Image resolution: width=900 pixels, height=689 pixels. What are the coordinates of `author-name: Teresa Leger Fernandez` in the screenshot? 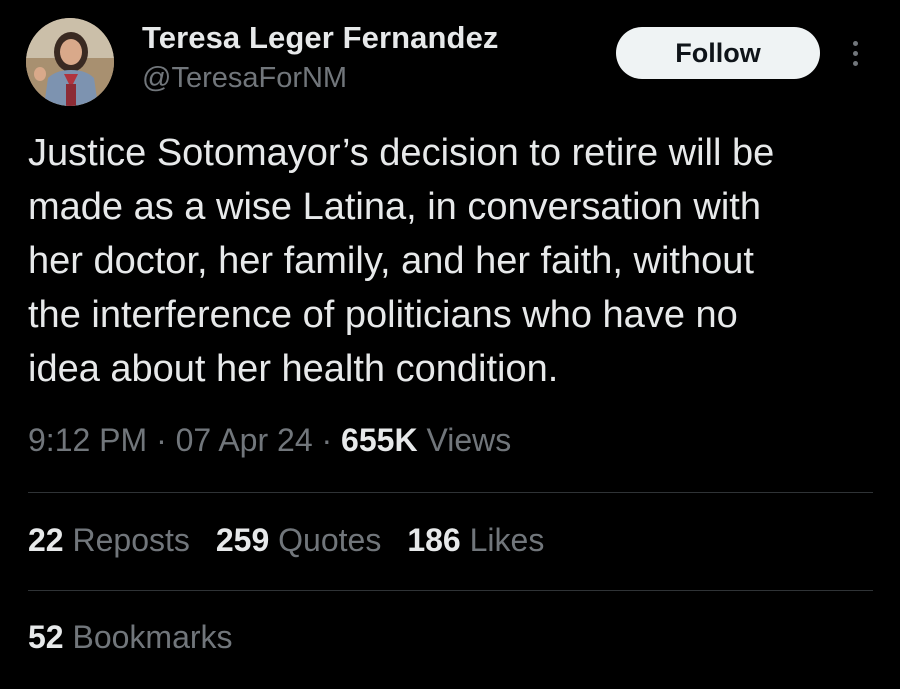 It's located at (320, 38).